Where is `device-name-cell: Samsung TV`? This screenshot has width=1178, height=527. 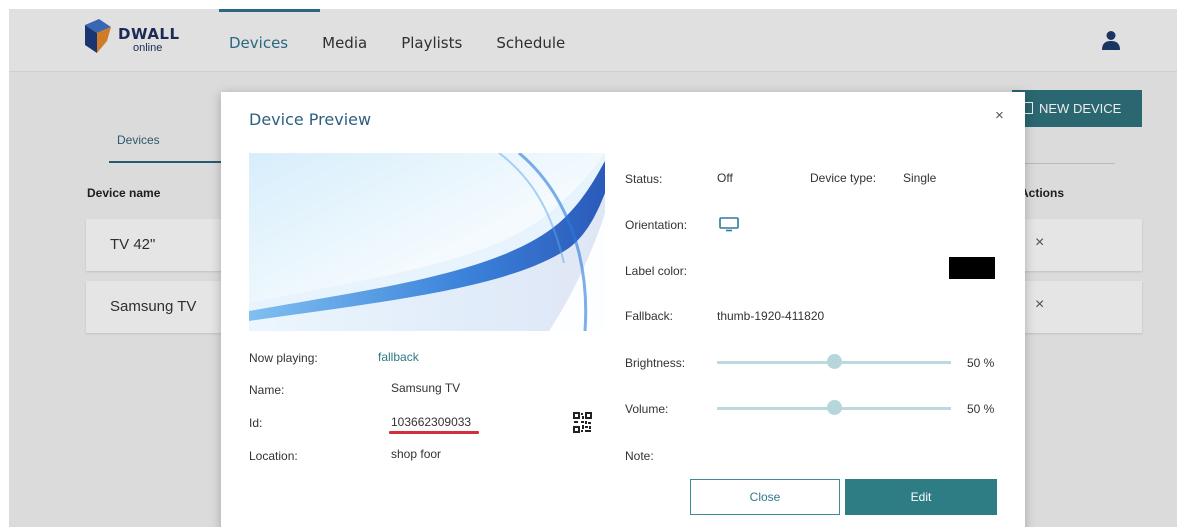
device-name-cell: Samsung TV is located at coordinates (153, 306).